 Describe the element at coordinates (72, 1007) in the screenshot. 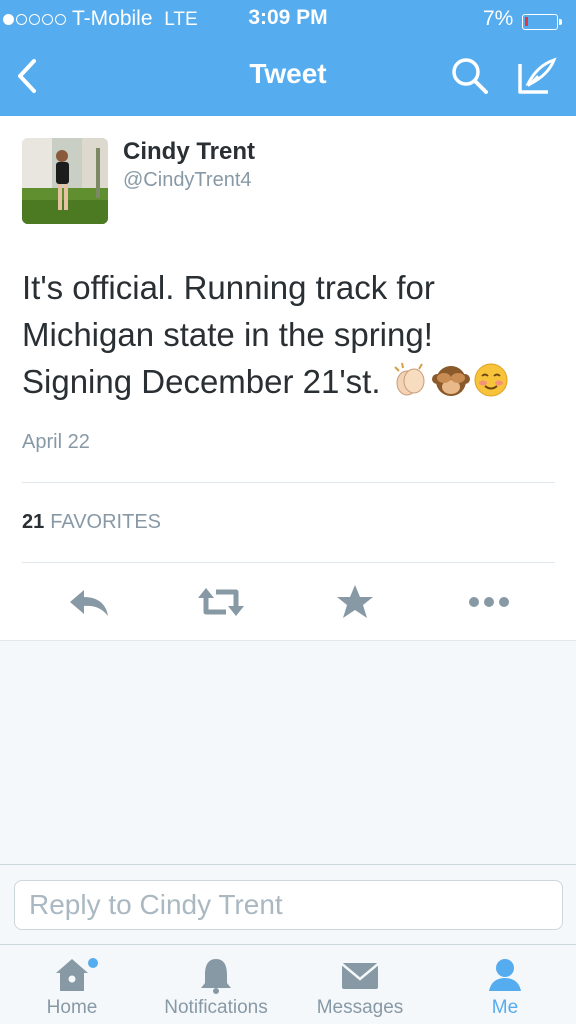

I see `tab-label: Home` at that location.